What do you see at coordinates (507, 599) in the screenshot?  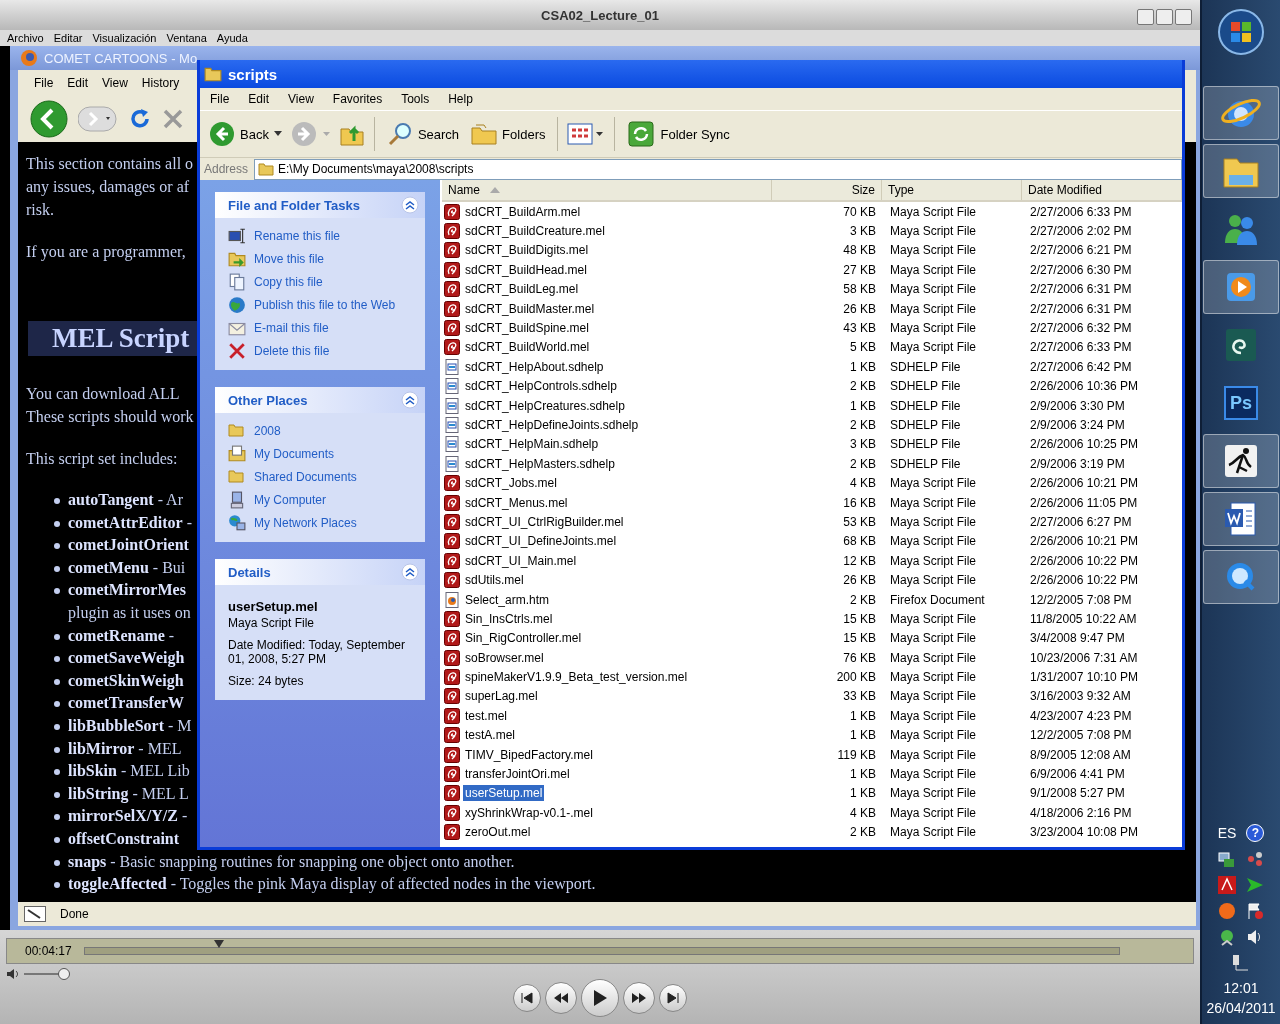 I see `file-name: Select_arm.htm` at bounding box center [507, 599].